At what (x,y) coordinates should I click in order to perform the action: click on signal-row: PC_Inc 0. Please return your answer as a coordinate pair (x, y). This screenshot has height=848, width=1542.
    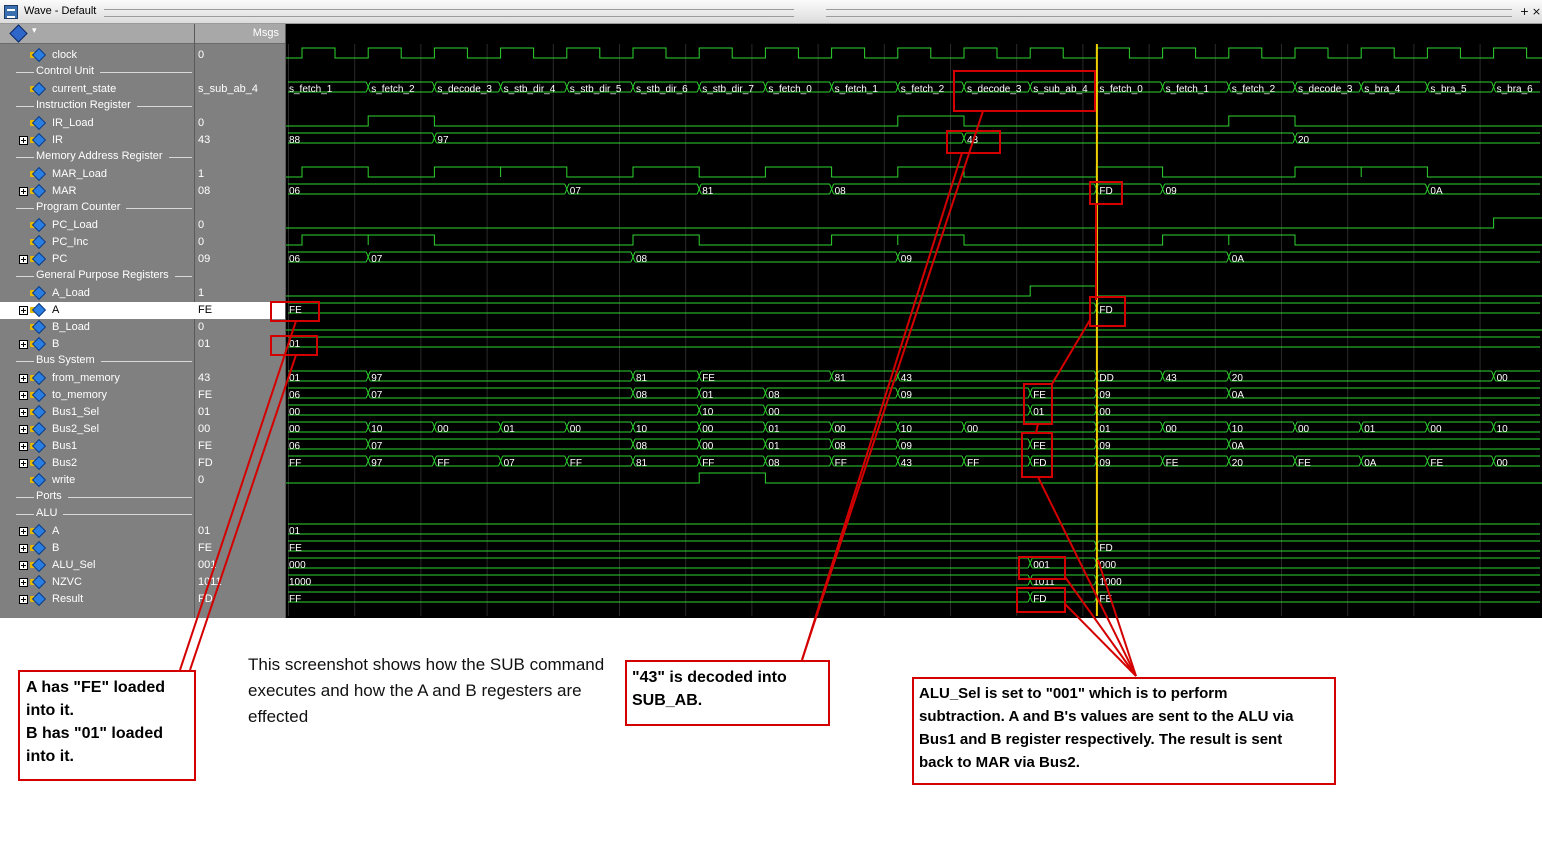
    Looking at the image, I should click on (142, 242).